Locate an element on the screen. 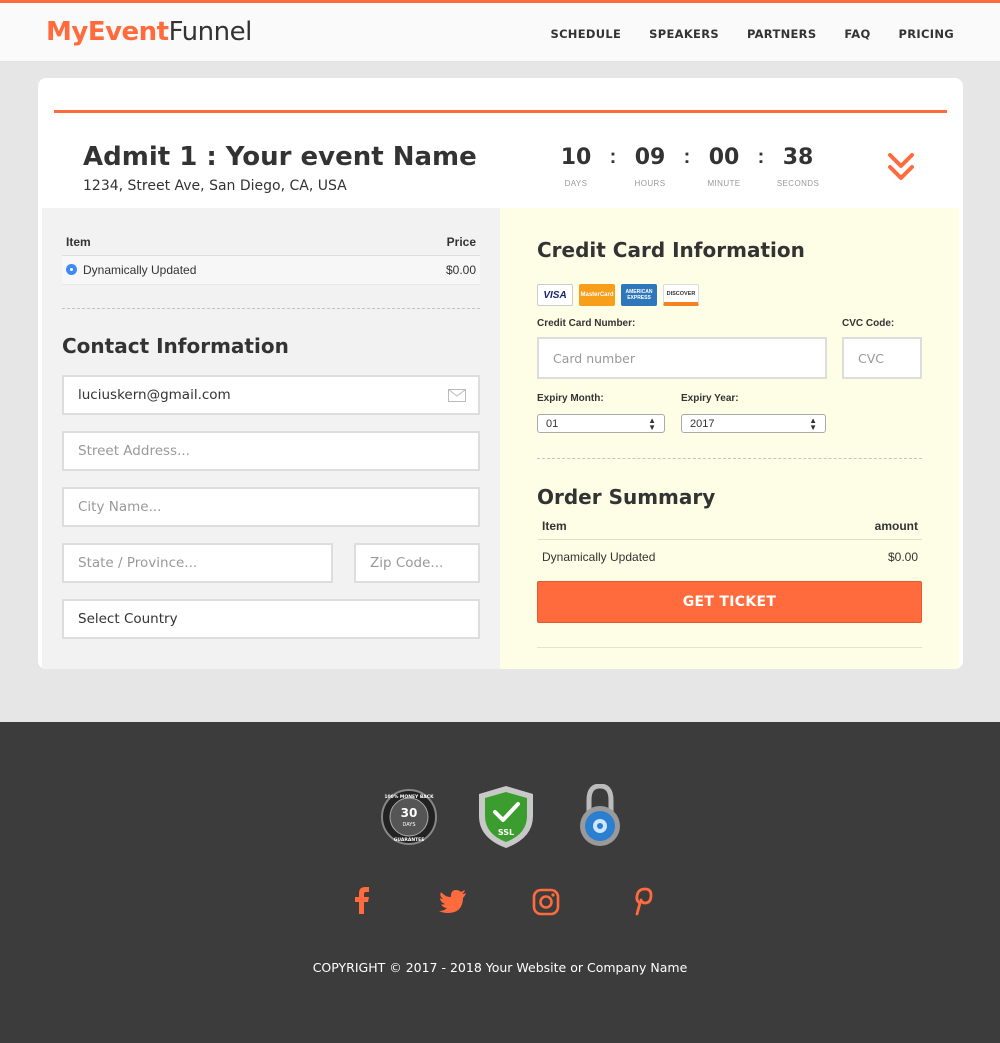 The height and width of the screenshot is (1043, 1000). social-links is located at coordinates (504, 901).